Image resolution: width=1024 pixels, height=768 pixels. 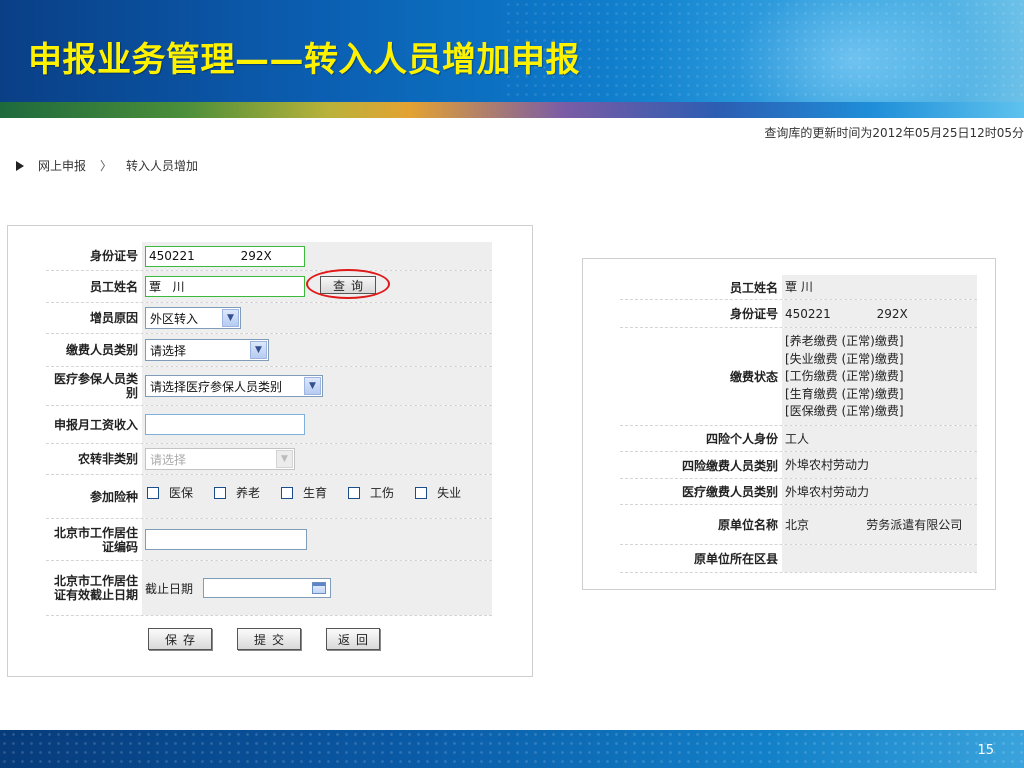 What do you see at coordinates (747, 525) in the screenshot?
I see `info-orig-company-label: 原单位名称` at bounding box center [747, 525].